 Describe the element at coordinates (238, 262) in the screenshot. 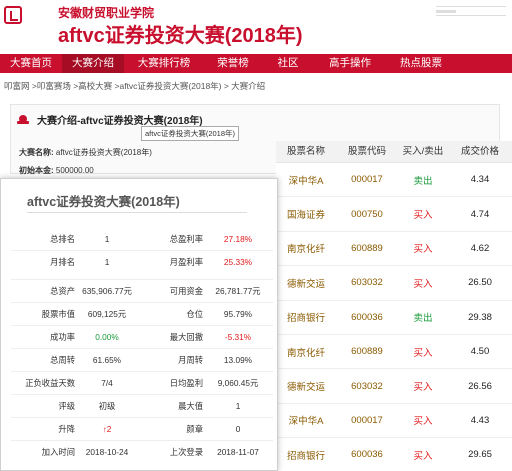

I see `stat-value: 25.33%` at that location.